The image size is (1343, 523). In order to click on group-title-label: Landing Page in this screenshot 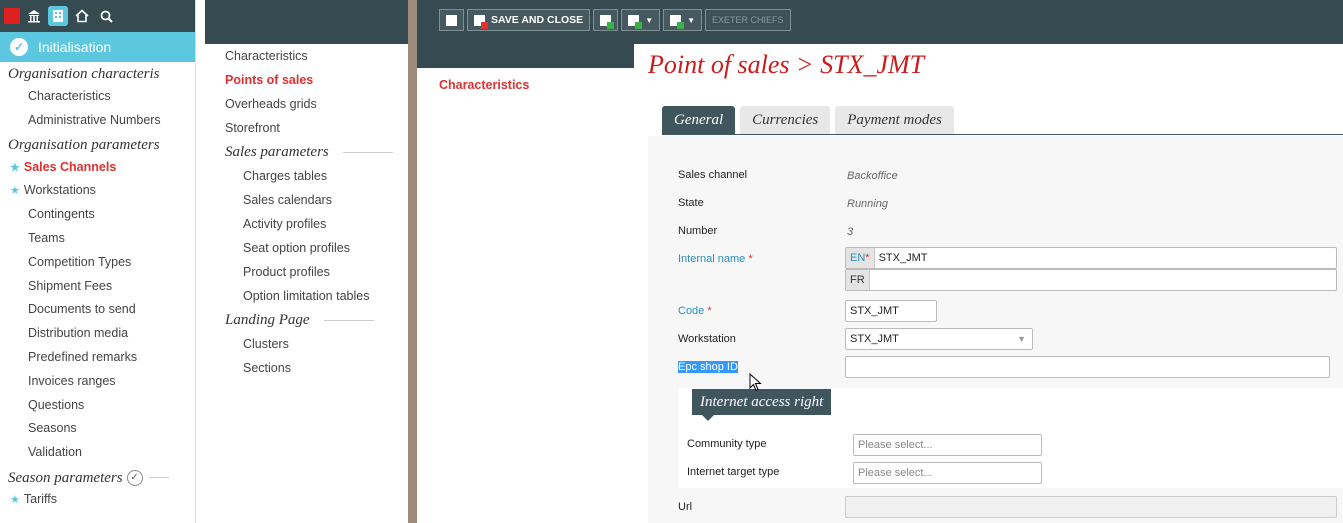, I will do `click(267, 320)`.